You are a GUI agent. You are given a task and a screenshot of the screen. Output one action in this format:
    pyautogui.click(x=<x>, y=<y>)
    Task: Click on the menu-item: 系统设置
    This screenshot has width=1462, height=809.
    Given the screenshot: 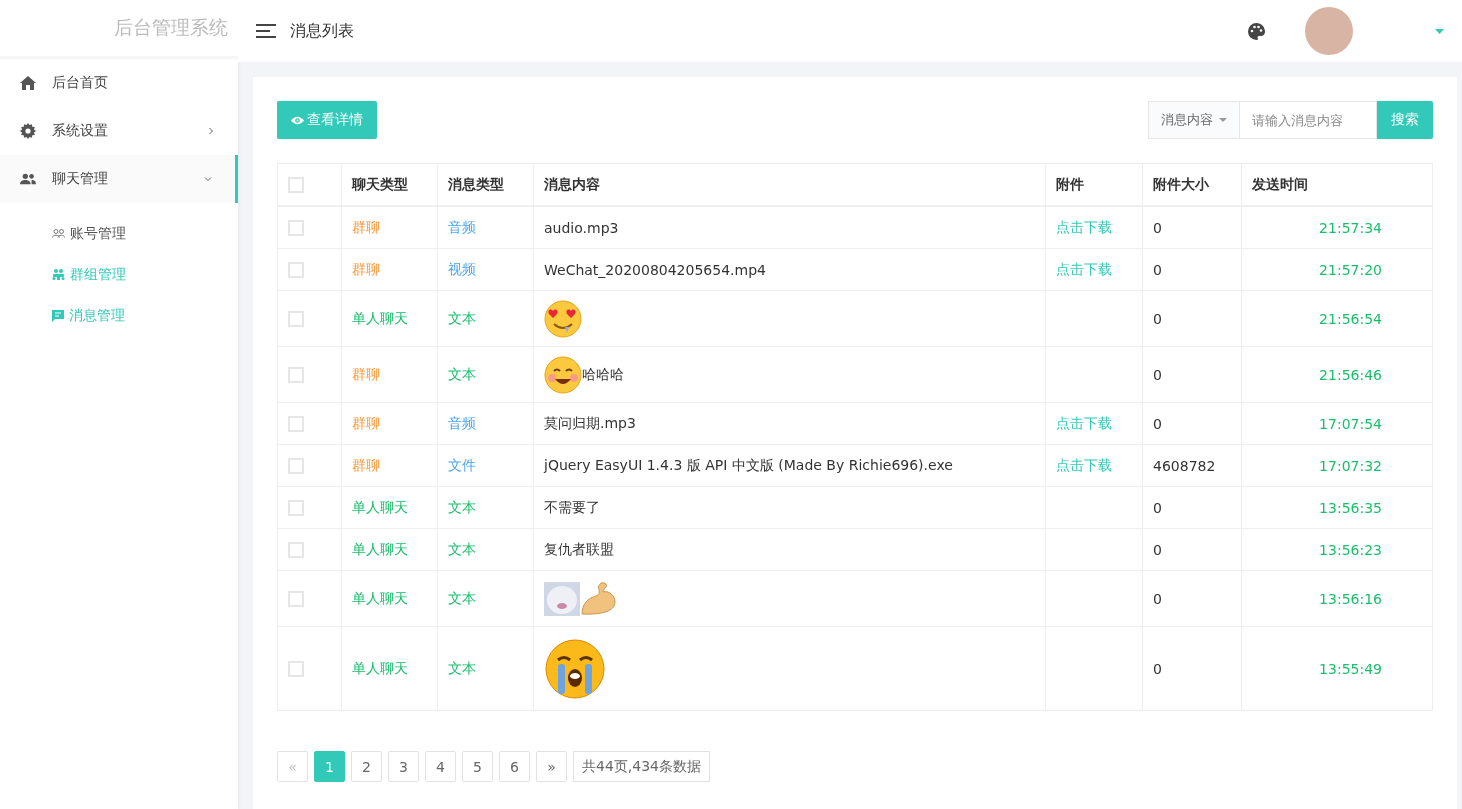 What is the action you would take?
    pyautogui.click(x=119, y=131)
    